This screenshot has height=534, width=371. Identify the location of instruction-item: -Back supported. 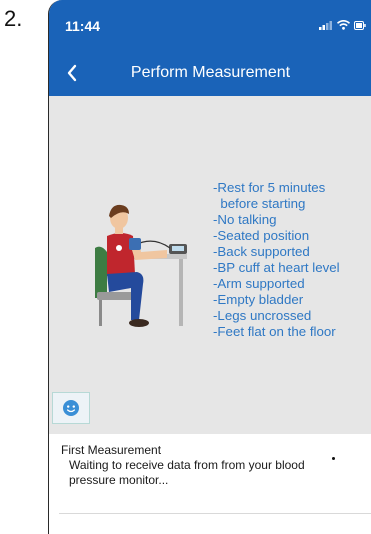
(261, 251).